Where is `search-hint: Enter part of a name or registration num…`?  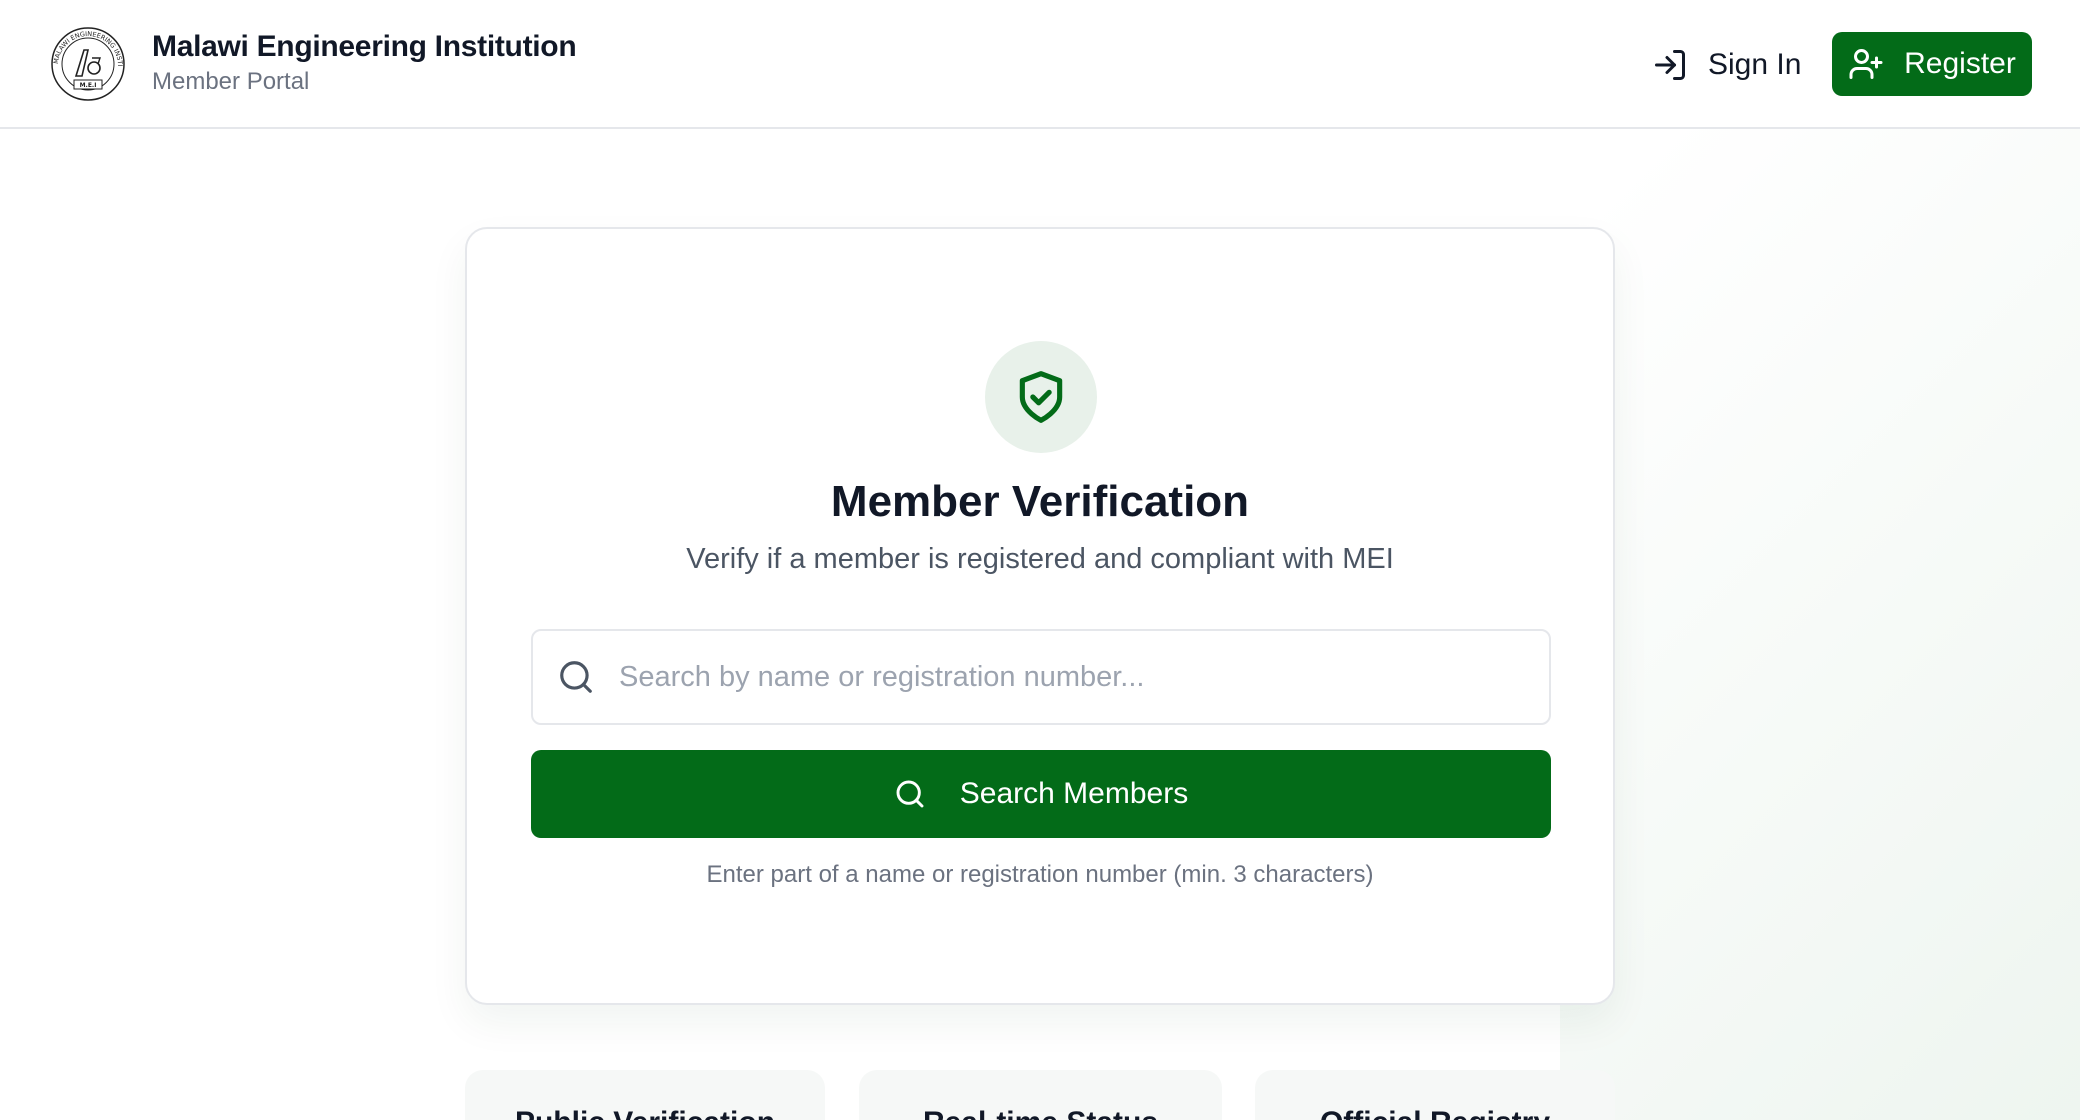
search-hint: Enter part of a name or registration num… is located at coordinates (1040, 874).